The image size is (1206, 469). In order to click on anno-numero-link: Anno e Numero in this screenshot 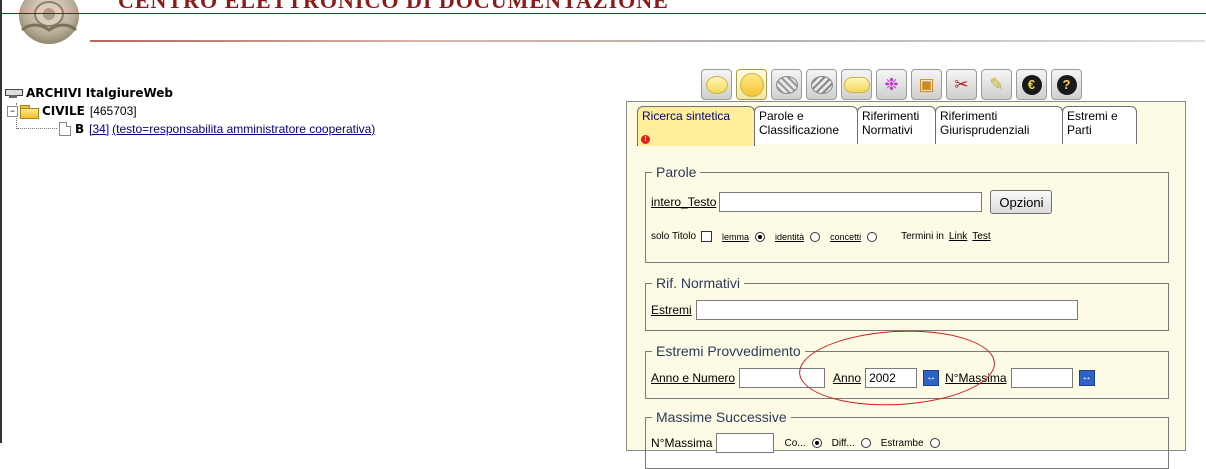, I will do `click(693, 378)`.